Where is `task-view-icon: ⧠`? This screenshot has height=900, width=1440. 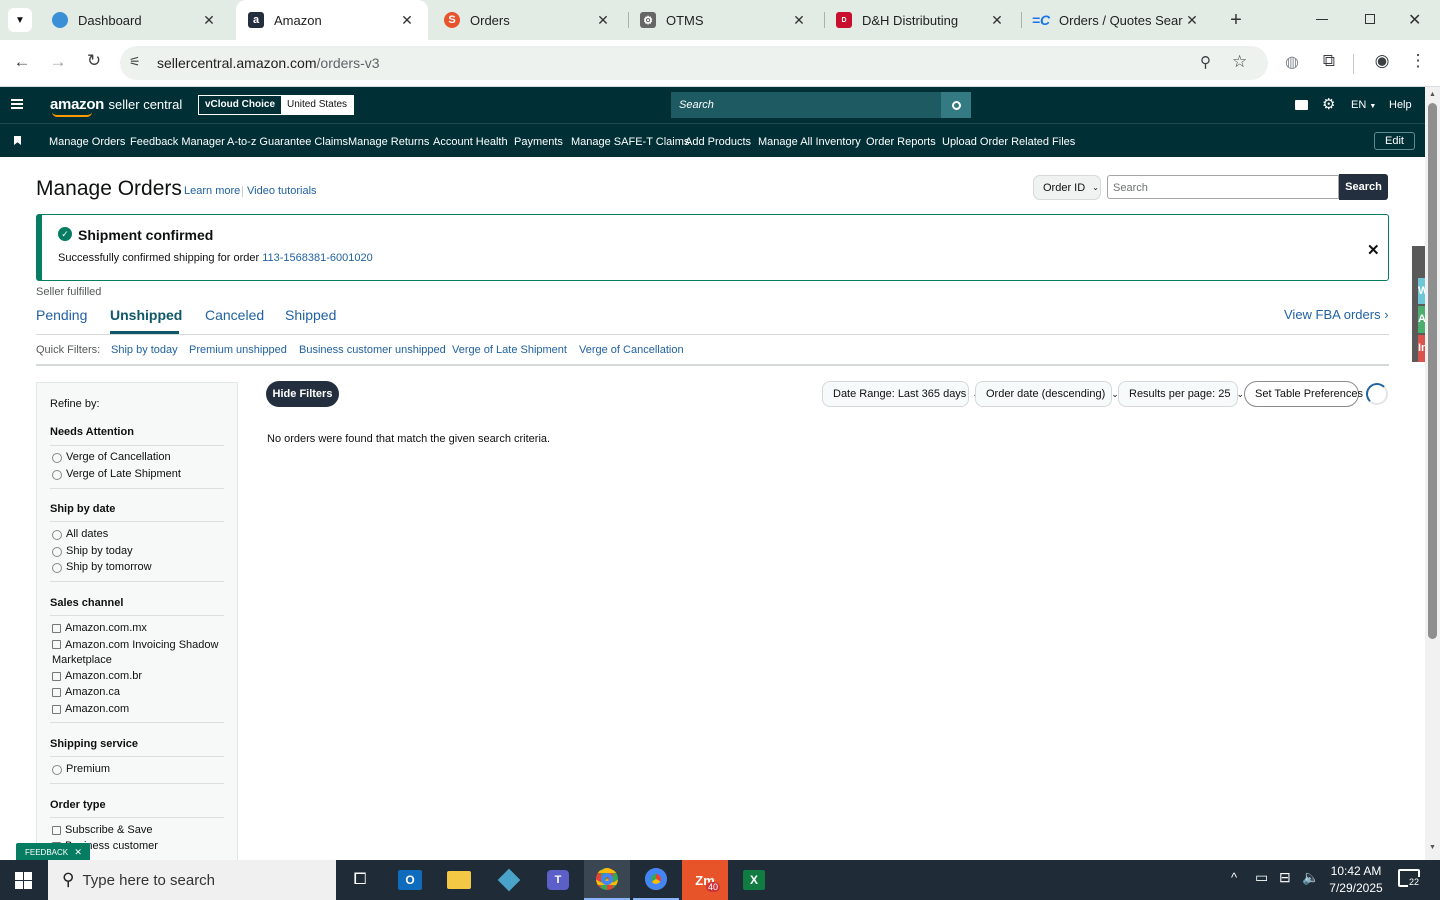 task-view-icon: ⧠ is located at coordinates (360, 880).